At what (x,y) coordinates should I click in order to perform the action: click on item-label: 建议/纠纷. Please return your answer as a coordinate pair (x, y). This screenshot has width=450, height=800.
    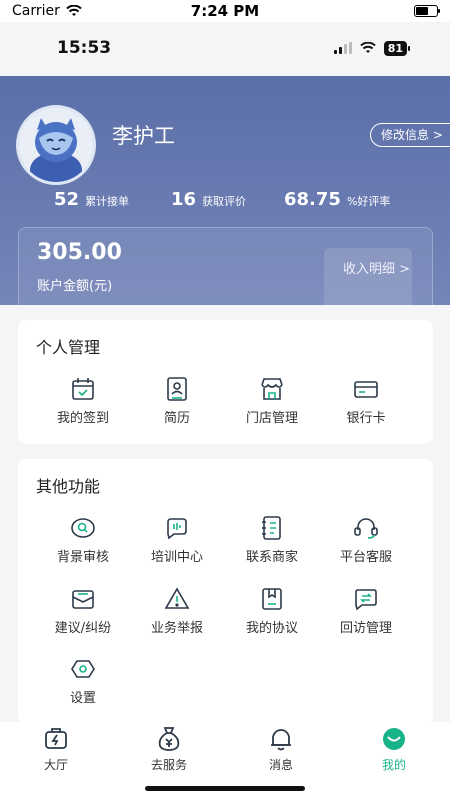
    Looking at the image, I should click on (83, 628).